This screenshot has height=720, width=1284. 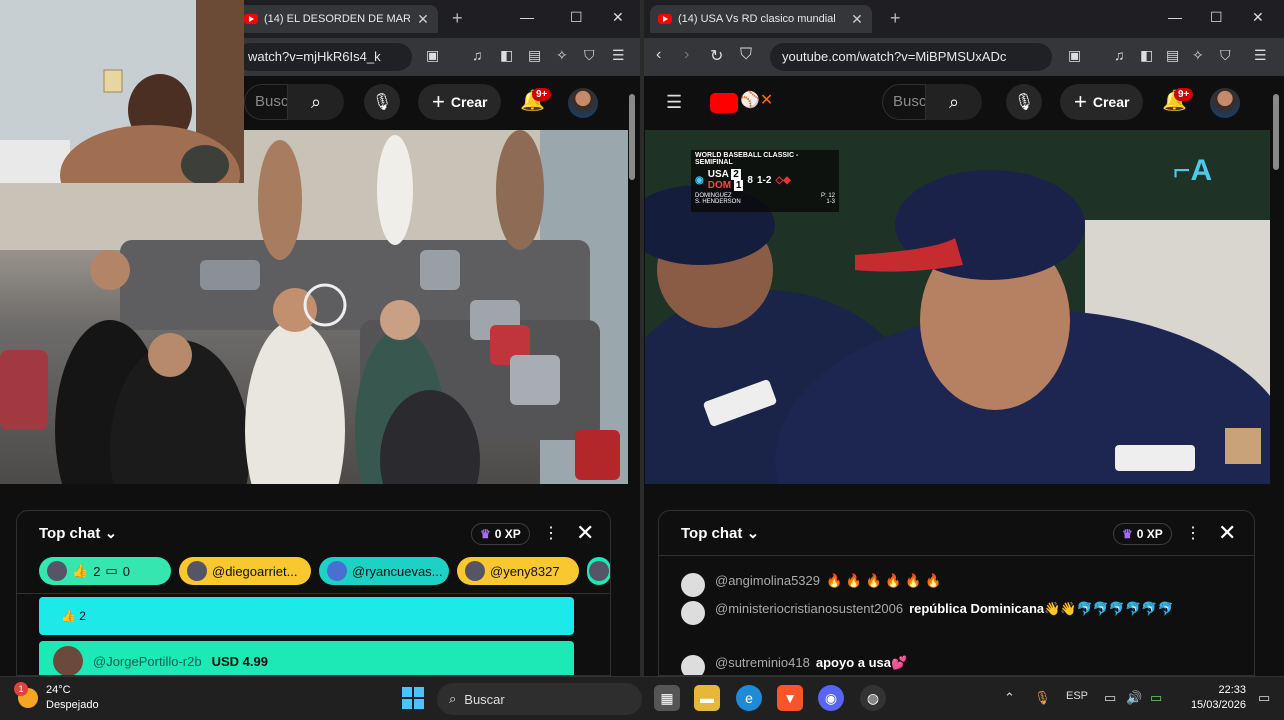 What do you see at coordinates (539, 699) in the screenshot?
I see `taskbar-search: ⌕ Buscar` at bounding box center [539, 699].